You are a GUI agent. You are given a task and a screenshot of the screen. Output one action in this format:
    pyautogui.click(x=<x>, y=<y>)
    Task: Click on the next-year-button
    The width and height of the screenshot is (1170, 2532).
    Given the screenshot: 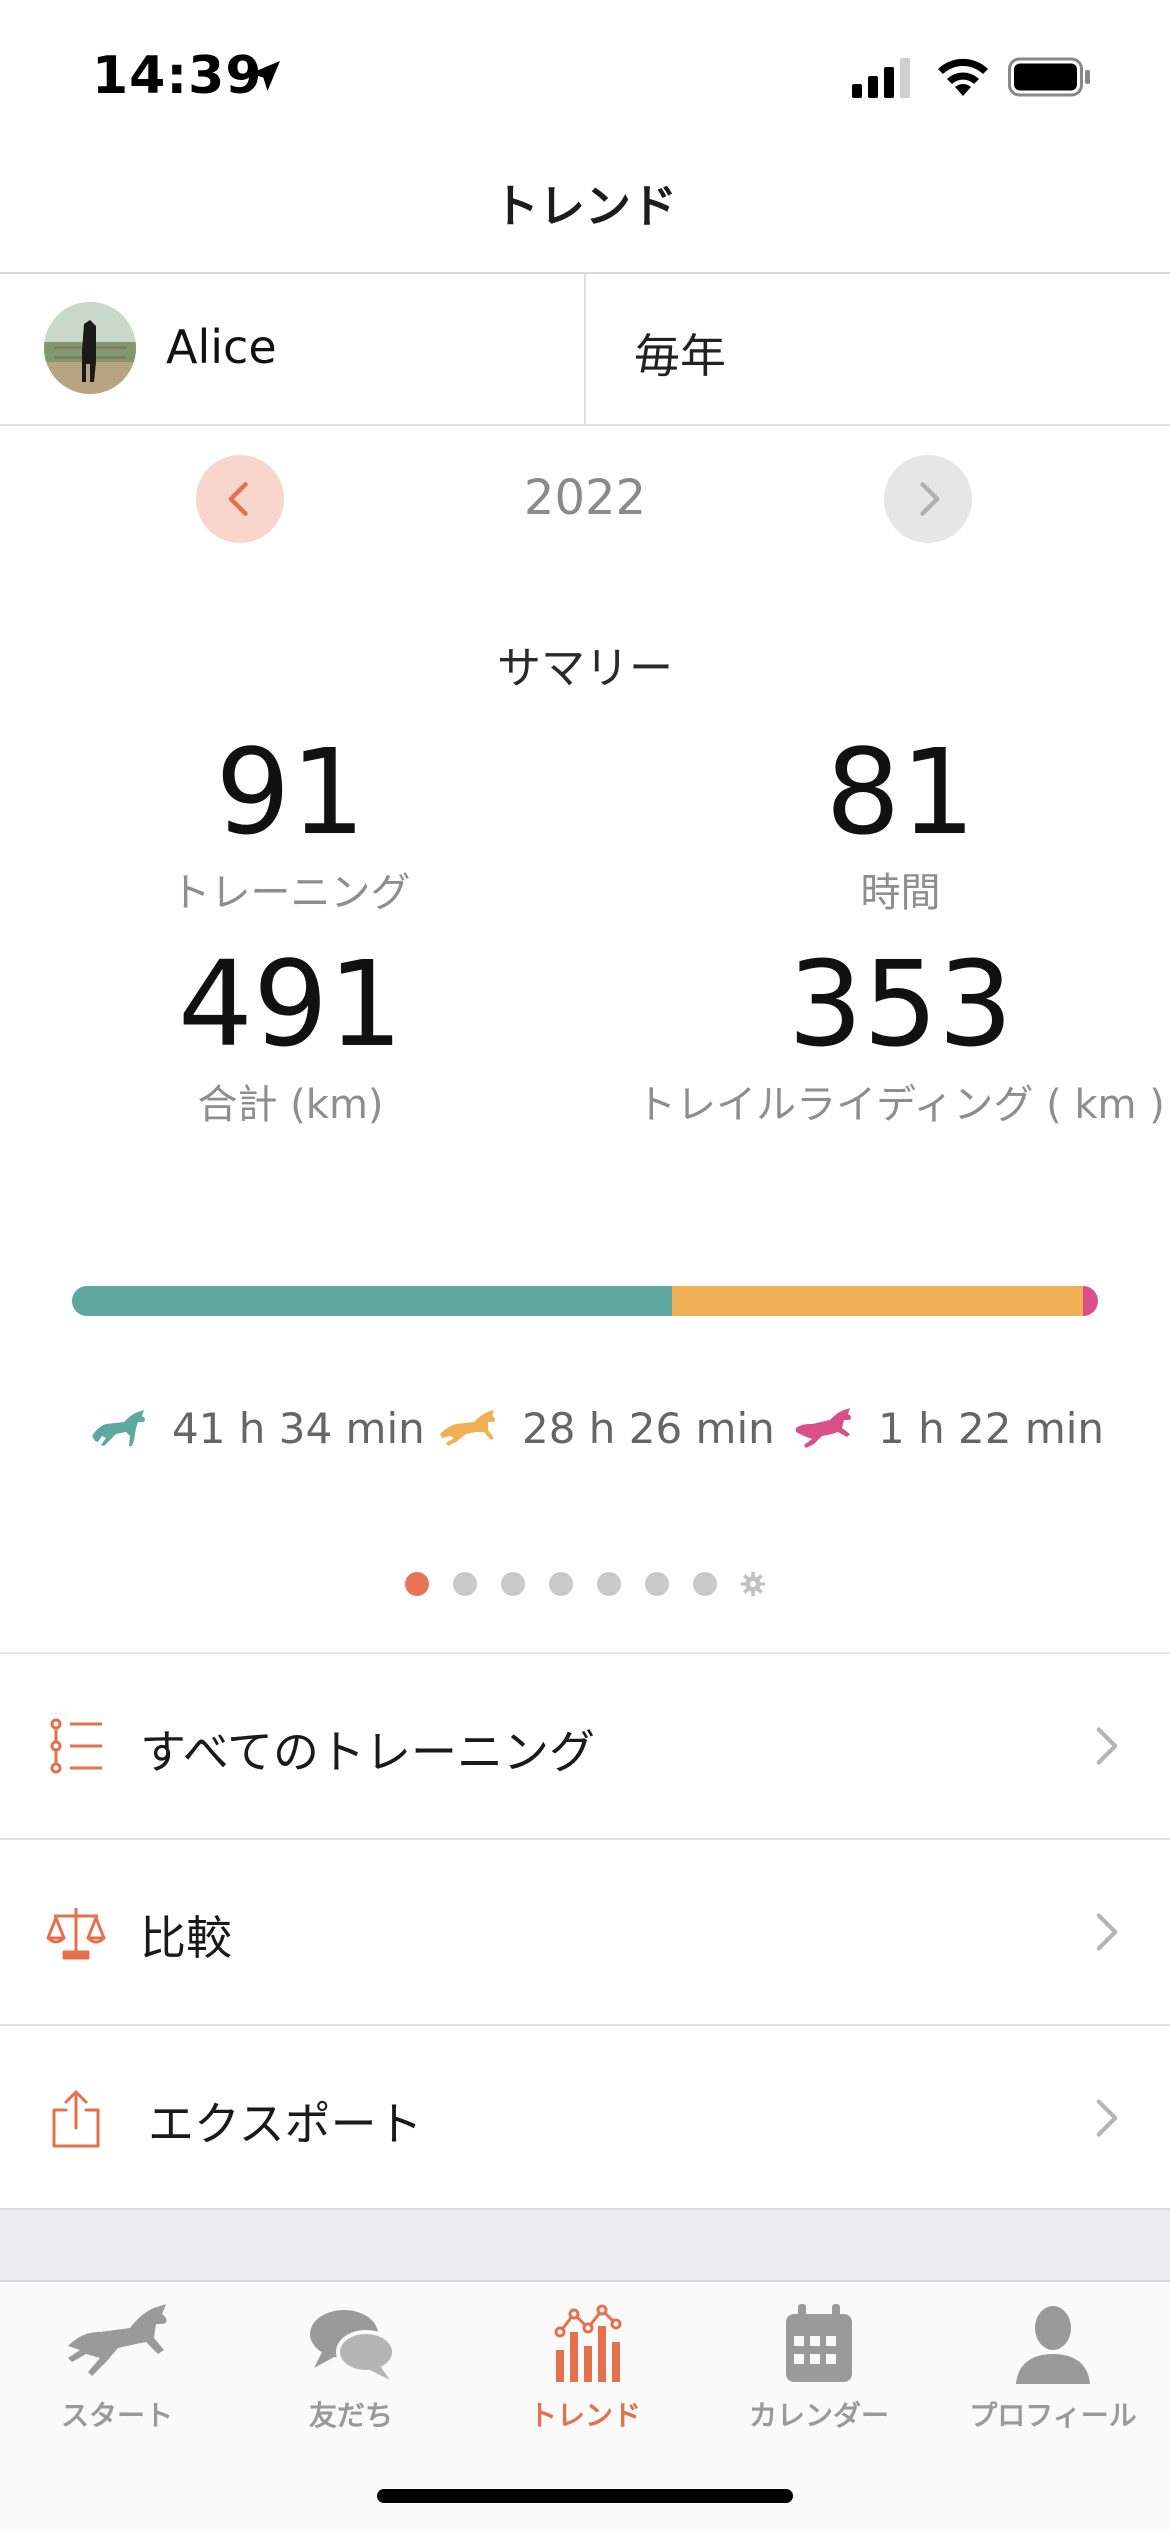 What is the action you would take?
    pyautogui.click(x=928, y=499)
    